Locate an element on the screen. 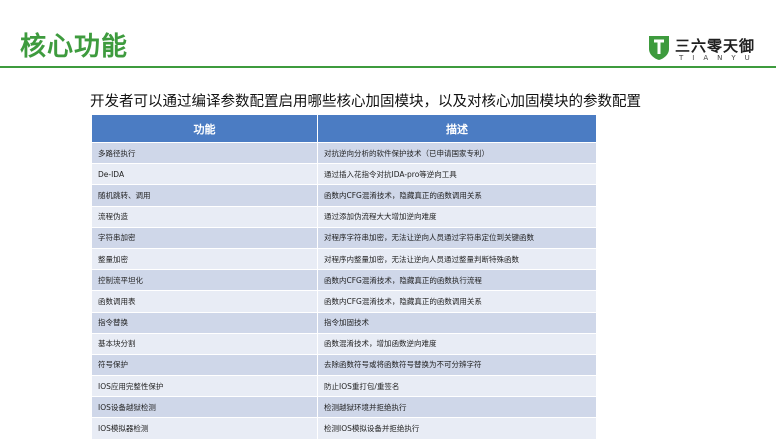  table-row: 流程伪造 通过添加伪流程大大增加逆向难度 is located at coordinates (344, 216).